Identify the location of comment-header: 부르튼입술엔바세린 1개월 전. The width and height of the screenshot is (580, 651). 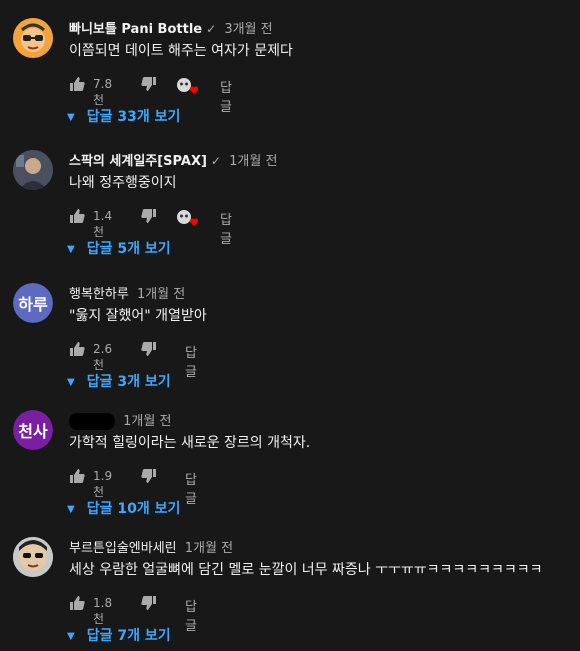
(151, 546).